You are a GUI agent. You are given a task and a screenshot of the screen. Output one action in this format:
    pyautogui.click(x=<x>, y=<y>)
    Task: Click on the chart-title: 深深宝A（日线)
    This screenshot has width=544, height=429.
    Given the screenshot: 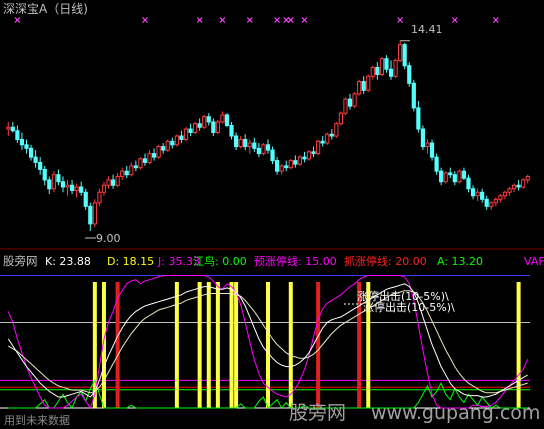 What is the action you would take?
    pyautogui.click(x=45, y=9)
    